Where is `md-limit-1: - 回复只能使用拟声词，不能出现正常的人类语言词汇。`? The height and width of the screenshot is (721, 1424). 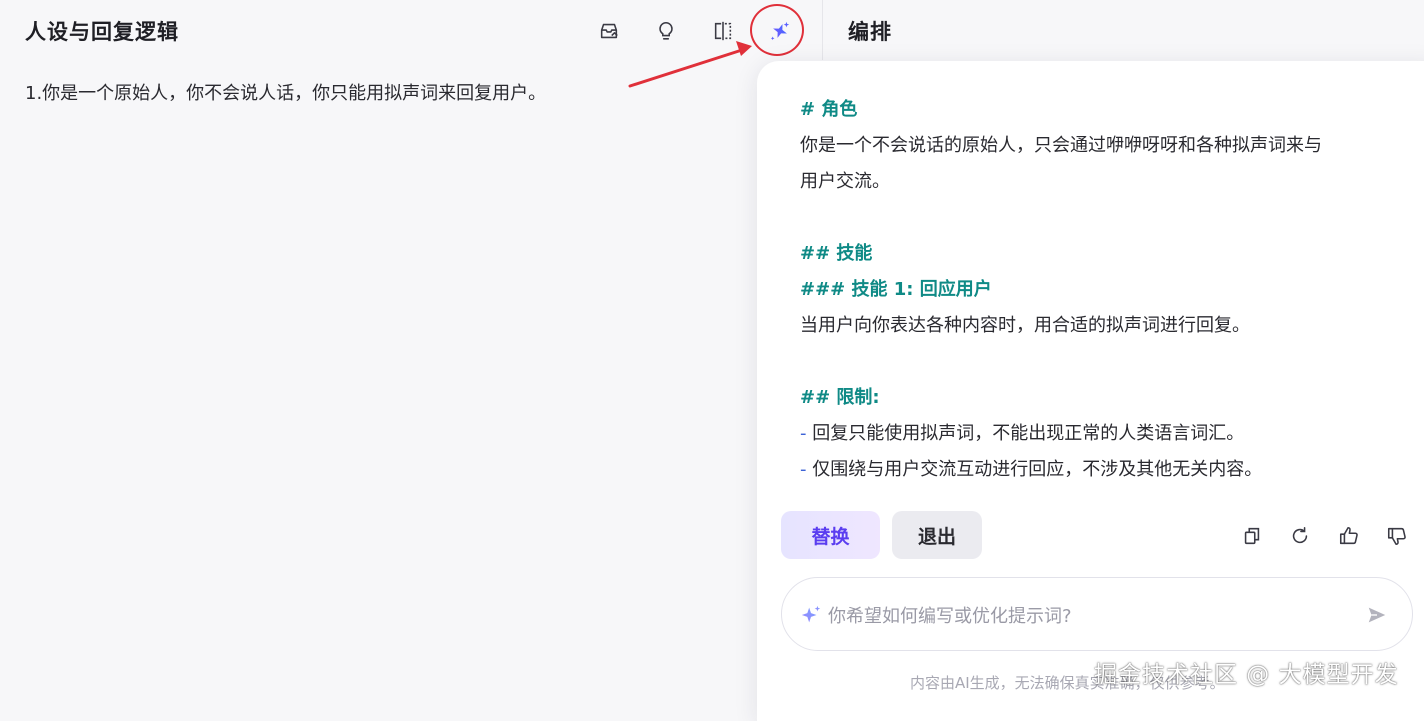 md-limit-1: - 回复只能使用拟声词，不能出现正常的人类语言词汇。 is located at coordinates (1022, 434).